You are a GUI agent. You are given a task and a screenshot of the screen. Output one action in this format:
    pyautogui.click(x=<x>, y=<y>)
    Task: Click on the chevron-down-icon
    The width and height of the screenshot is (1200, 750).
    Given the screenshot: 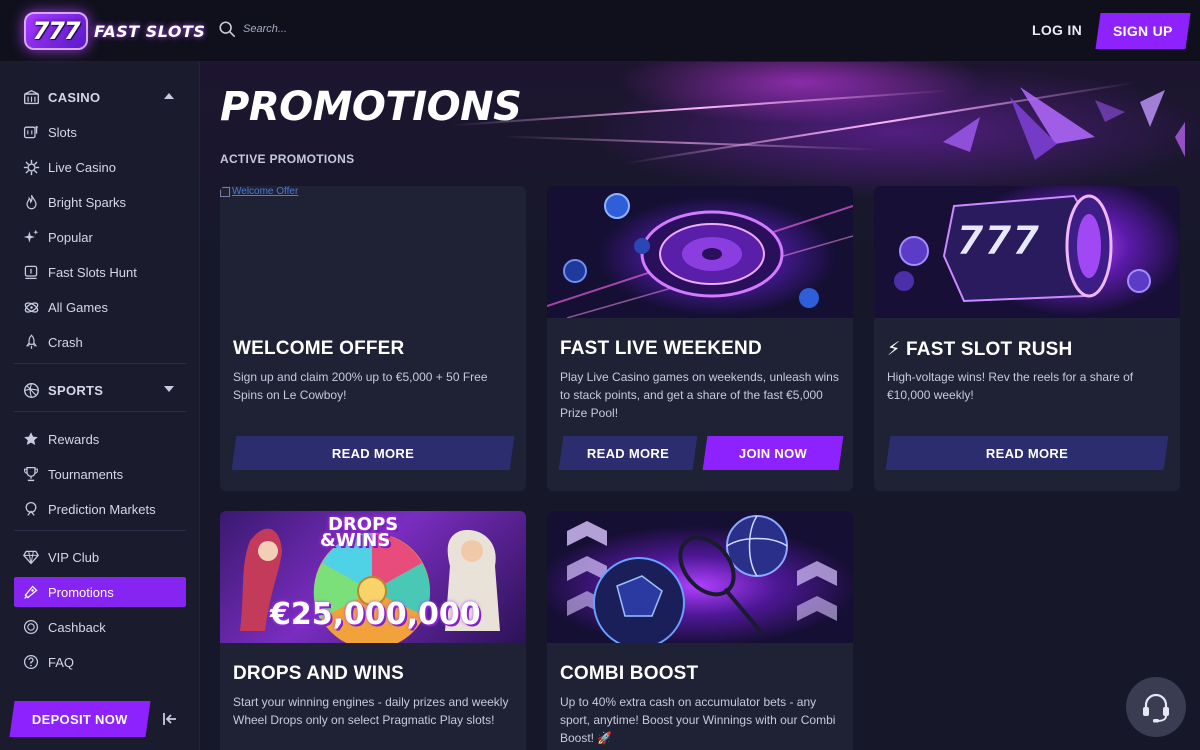 What is the action you would take?
    pyautogui.click(x=169, y=389)
    